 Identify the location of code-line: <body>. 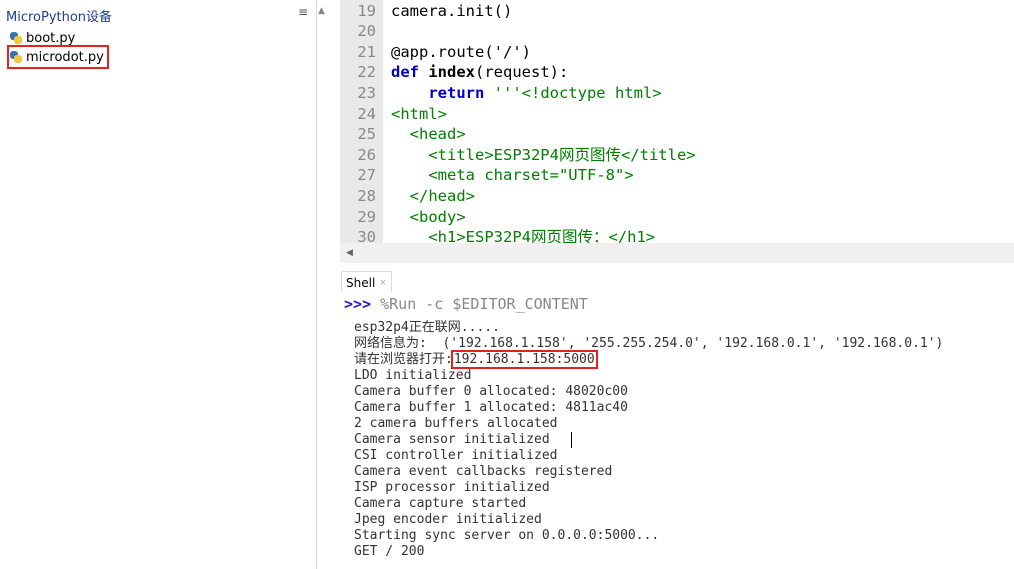
(428, 217).